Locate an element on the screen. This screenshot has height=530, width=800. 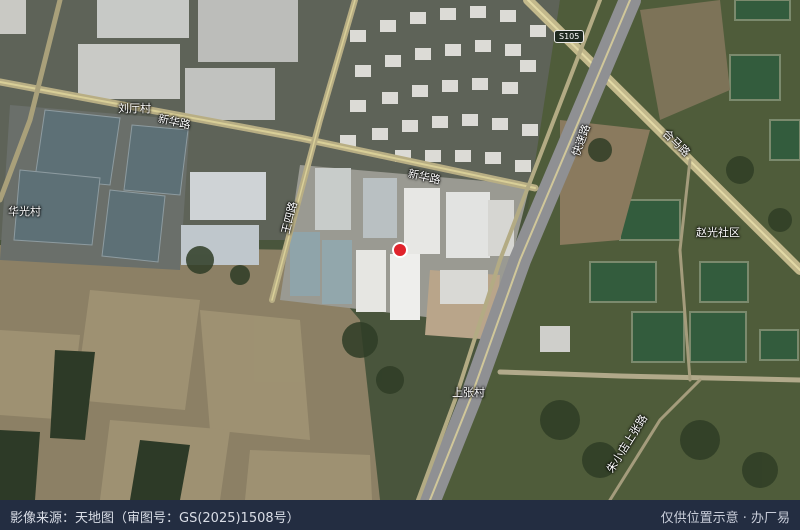
route-shield-s105: S105 is located at coordinates (569, 36).